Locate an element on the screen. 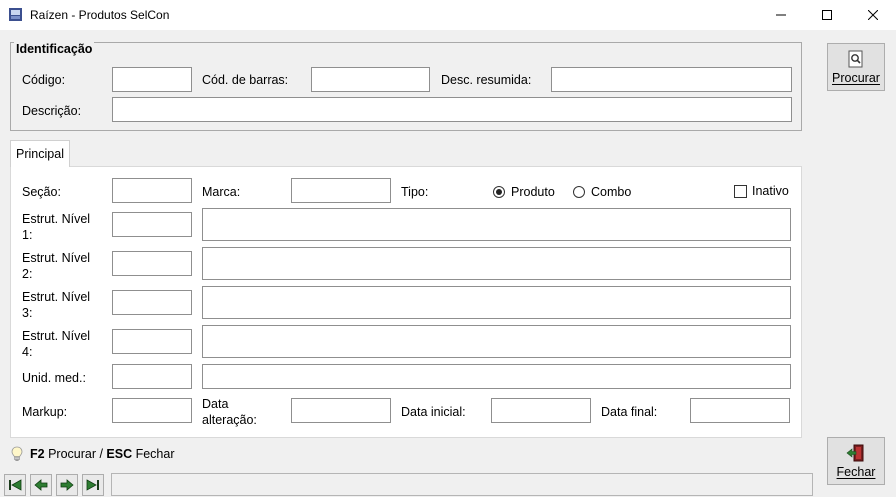 The image size is (896, 497). codigo-input is located at coordinates (152, 79).